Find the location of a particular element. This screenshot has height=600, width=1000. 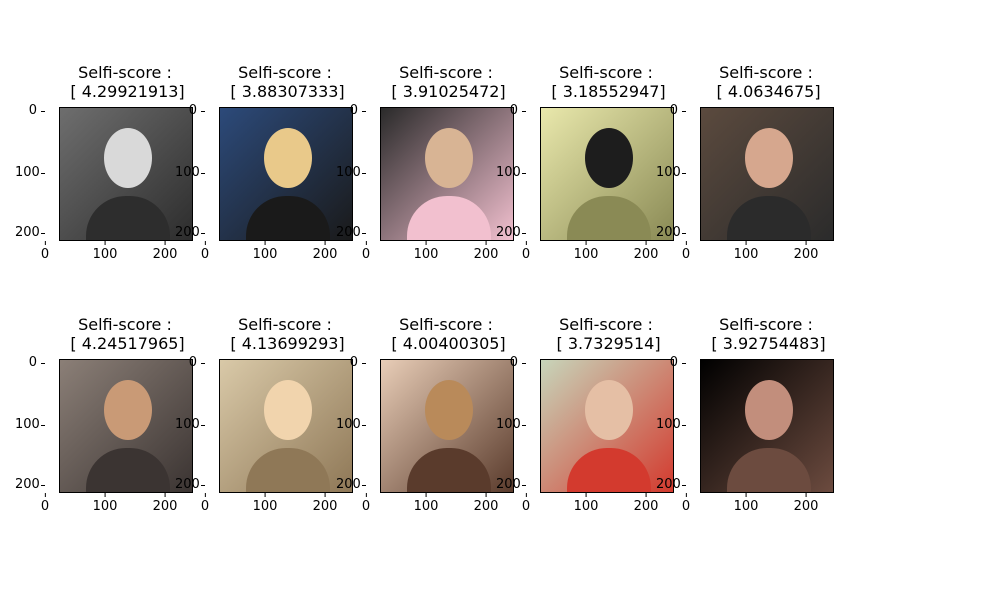

subplot-title: Selfi-score : [ 3.7329514] is located at coordinates (608, 334).